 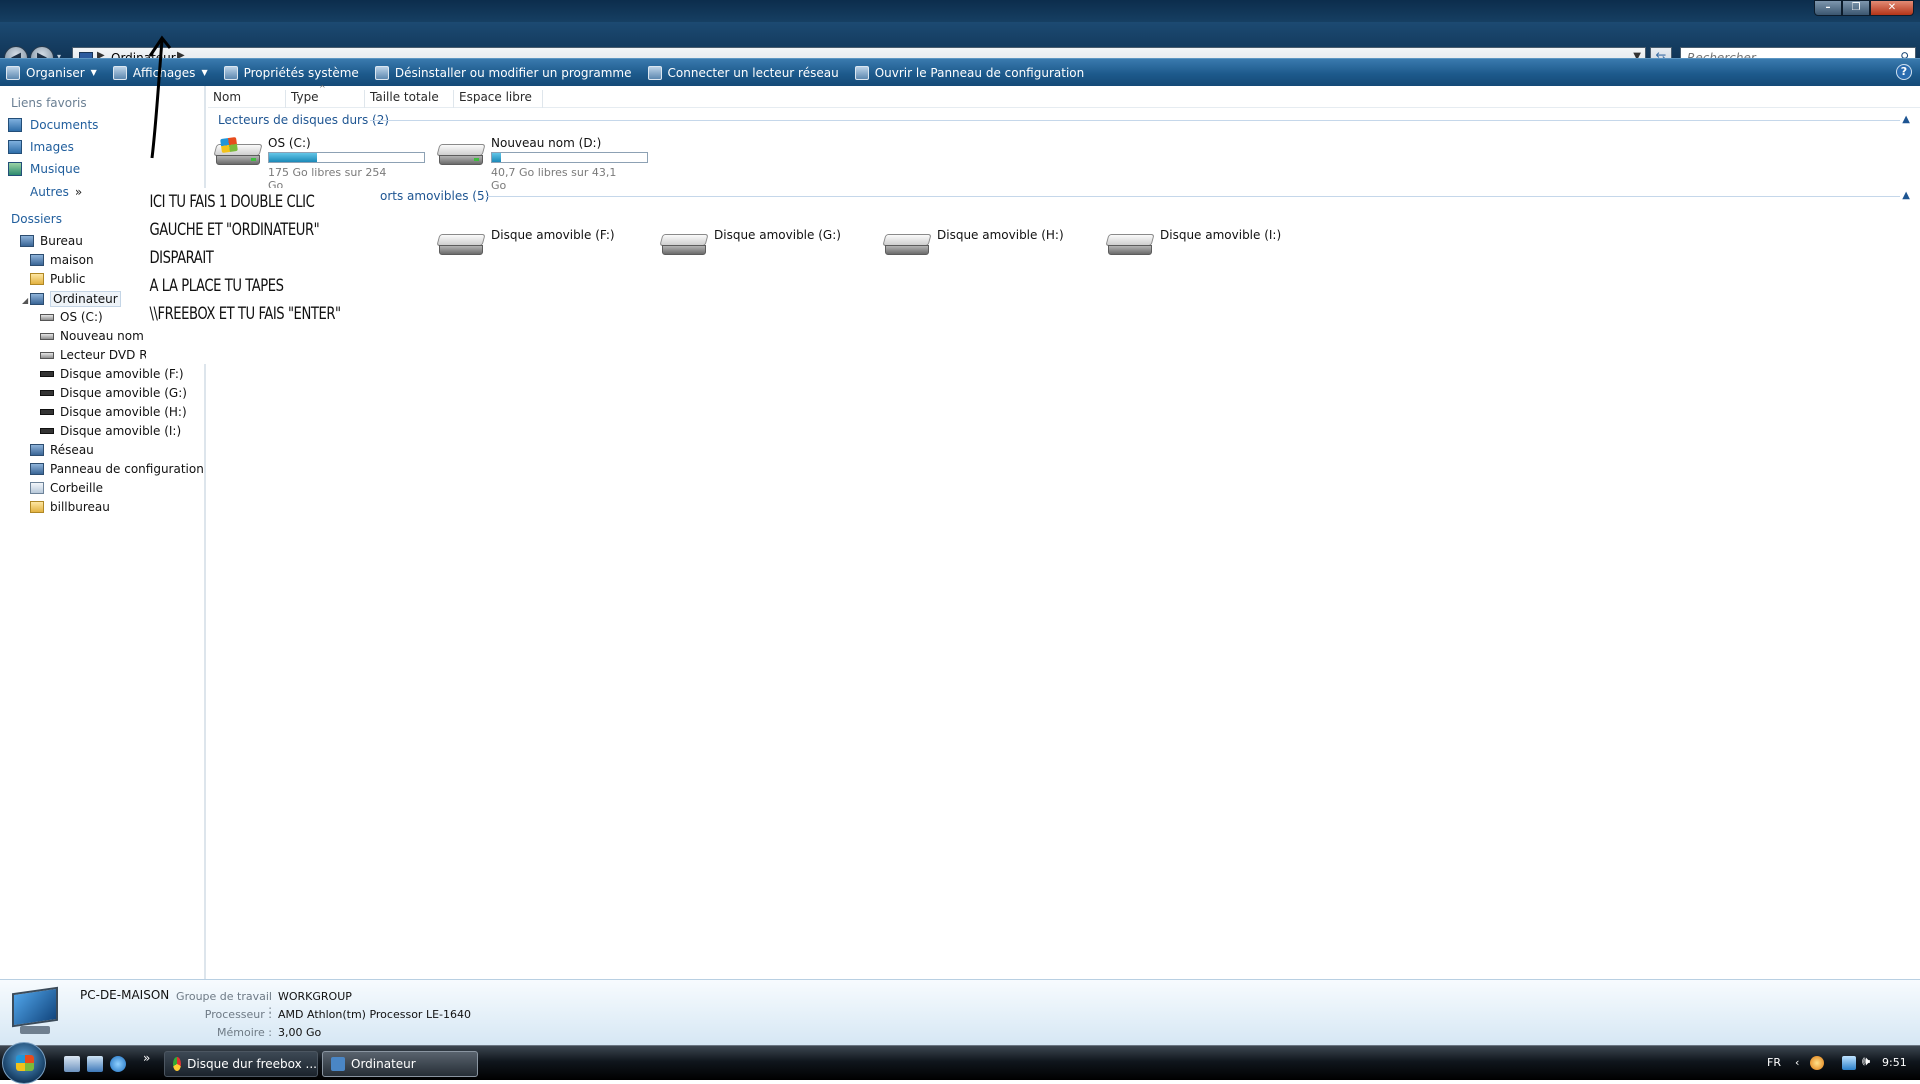 I want to click on folders-heading: Dossiers, so click(x=36, y=219).